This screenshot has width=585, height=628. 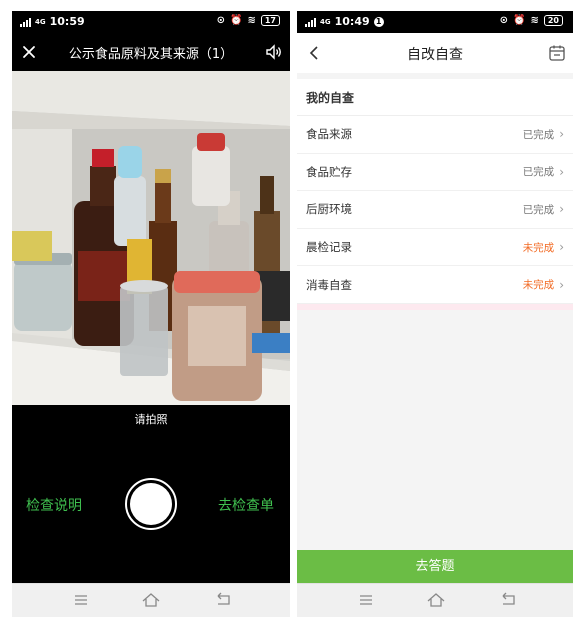 I want to click on item-label: 晨检记录, so click(x=329, y=247).